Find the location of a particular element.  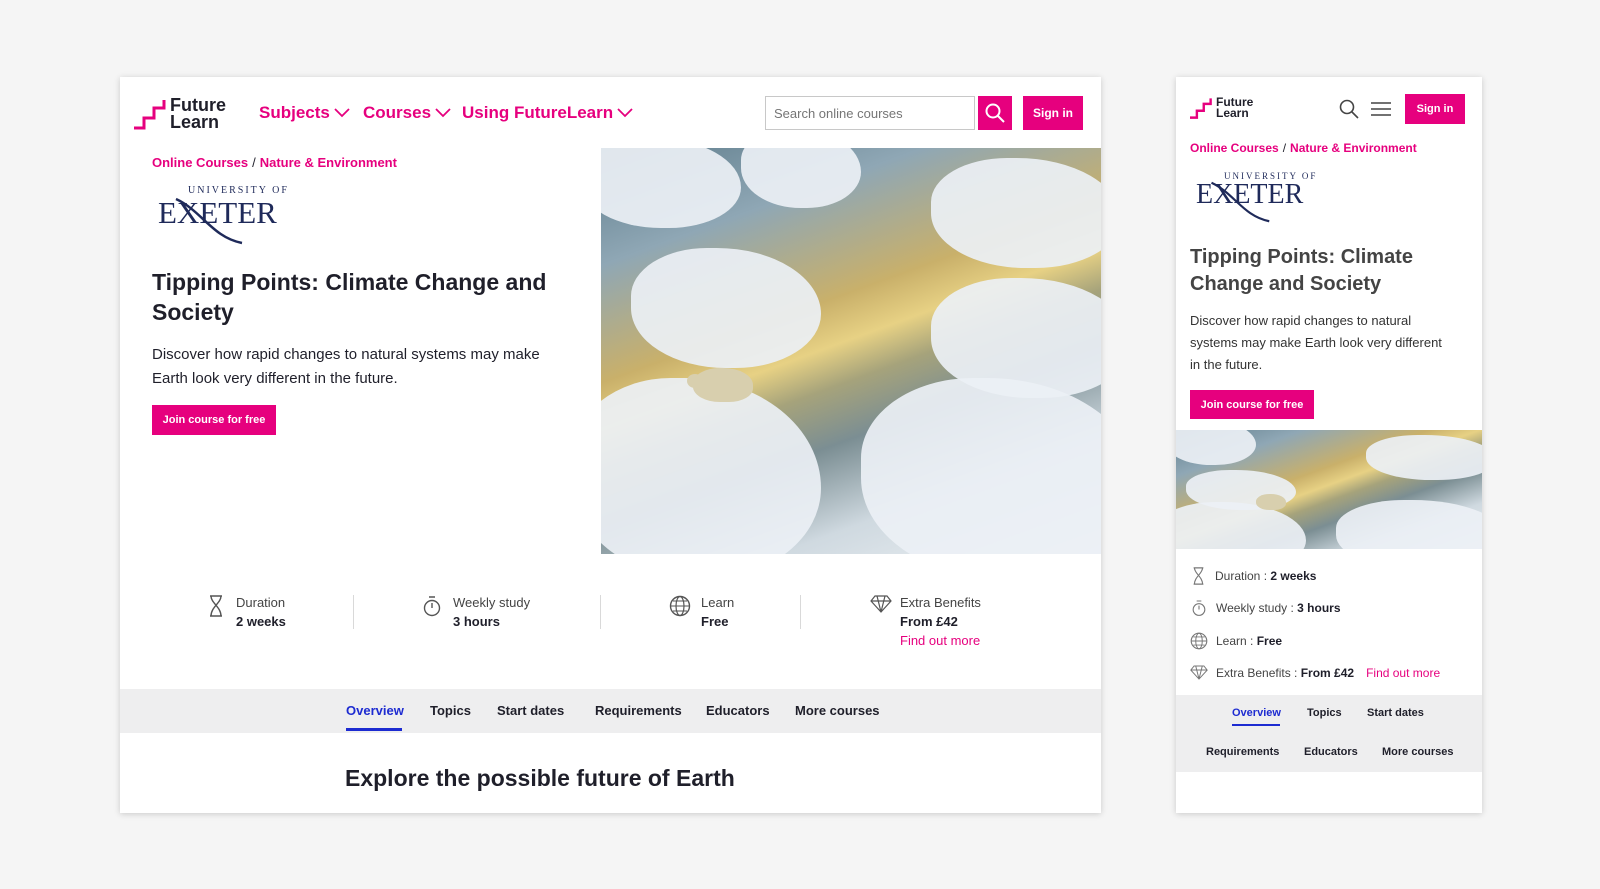

stat-learn-mobile: Learn : Free is located at coordinates (1236, 641).